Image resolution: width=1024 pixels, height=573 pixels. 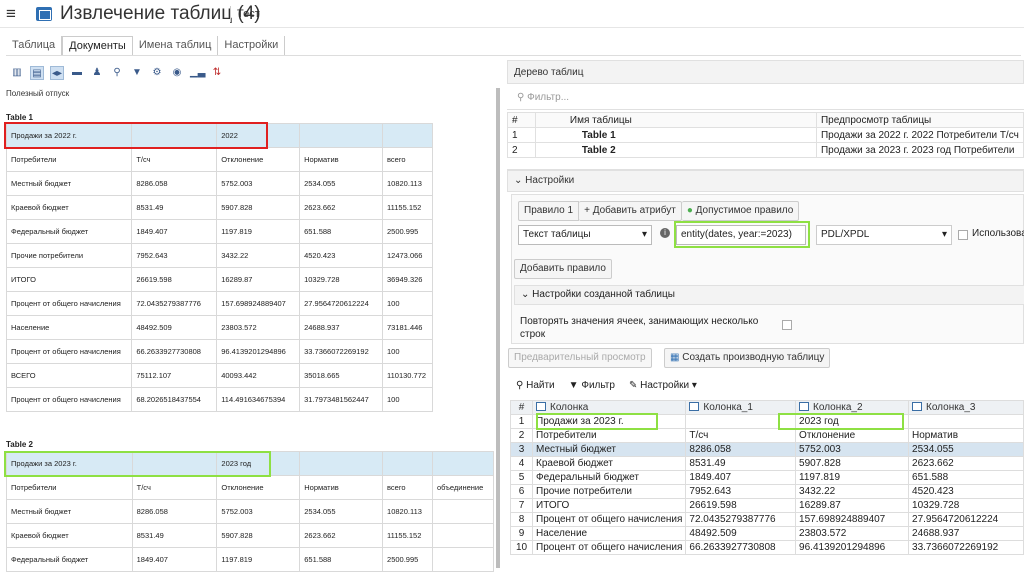 I want to click on settings-title: Настройки, so click(x=550, y=180).